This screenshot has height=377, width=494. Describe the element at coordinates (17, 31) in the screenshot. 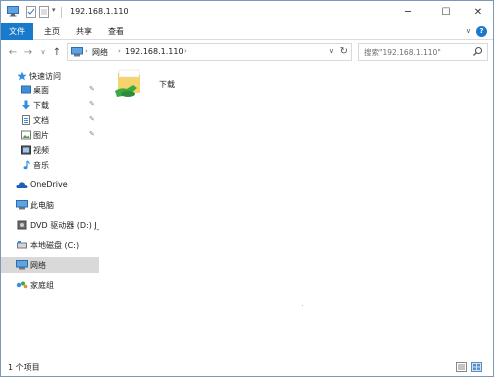

I see `tab-file: 文件` at that location.